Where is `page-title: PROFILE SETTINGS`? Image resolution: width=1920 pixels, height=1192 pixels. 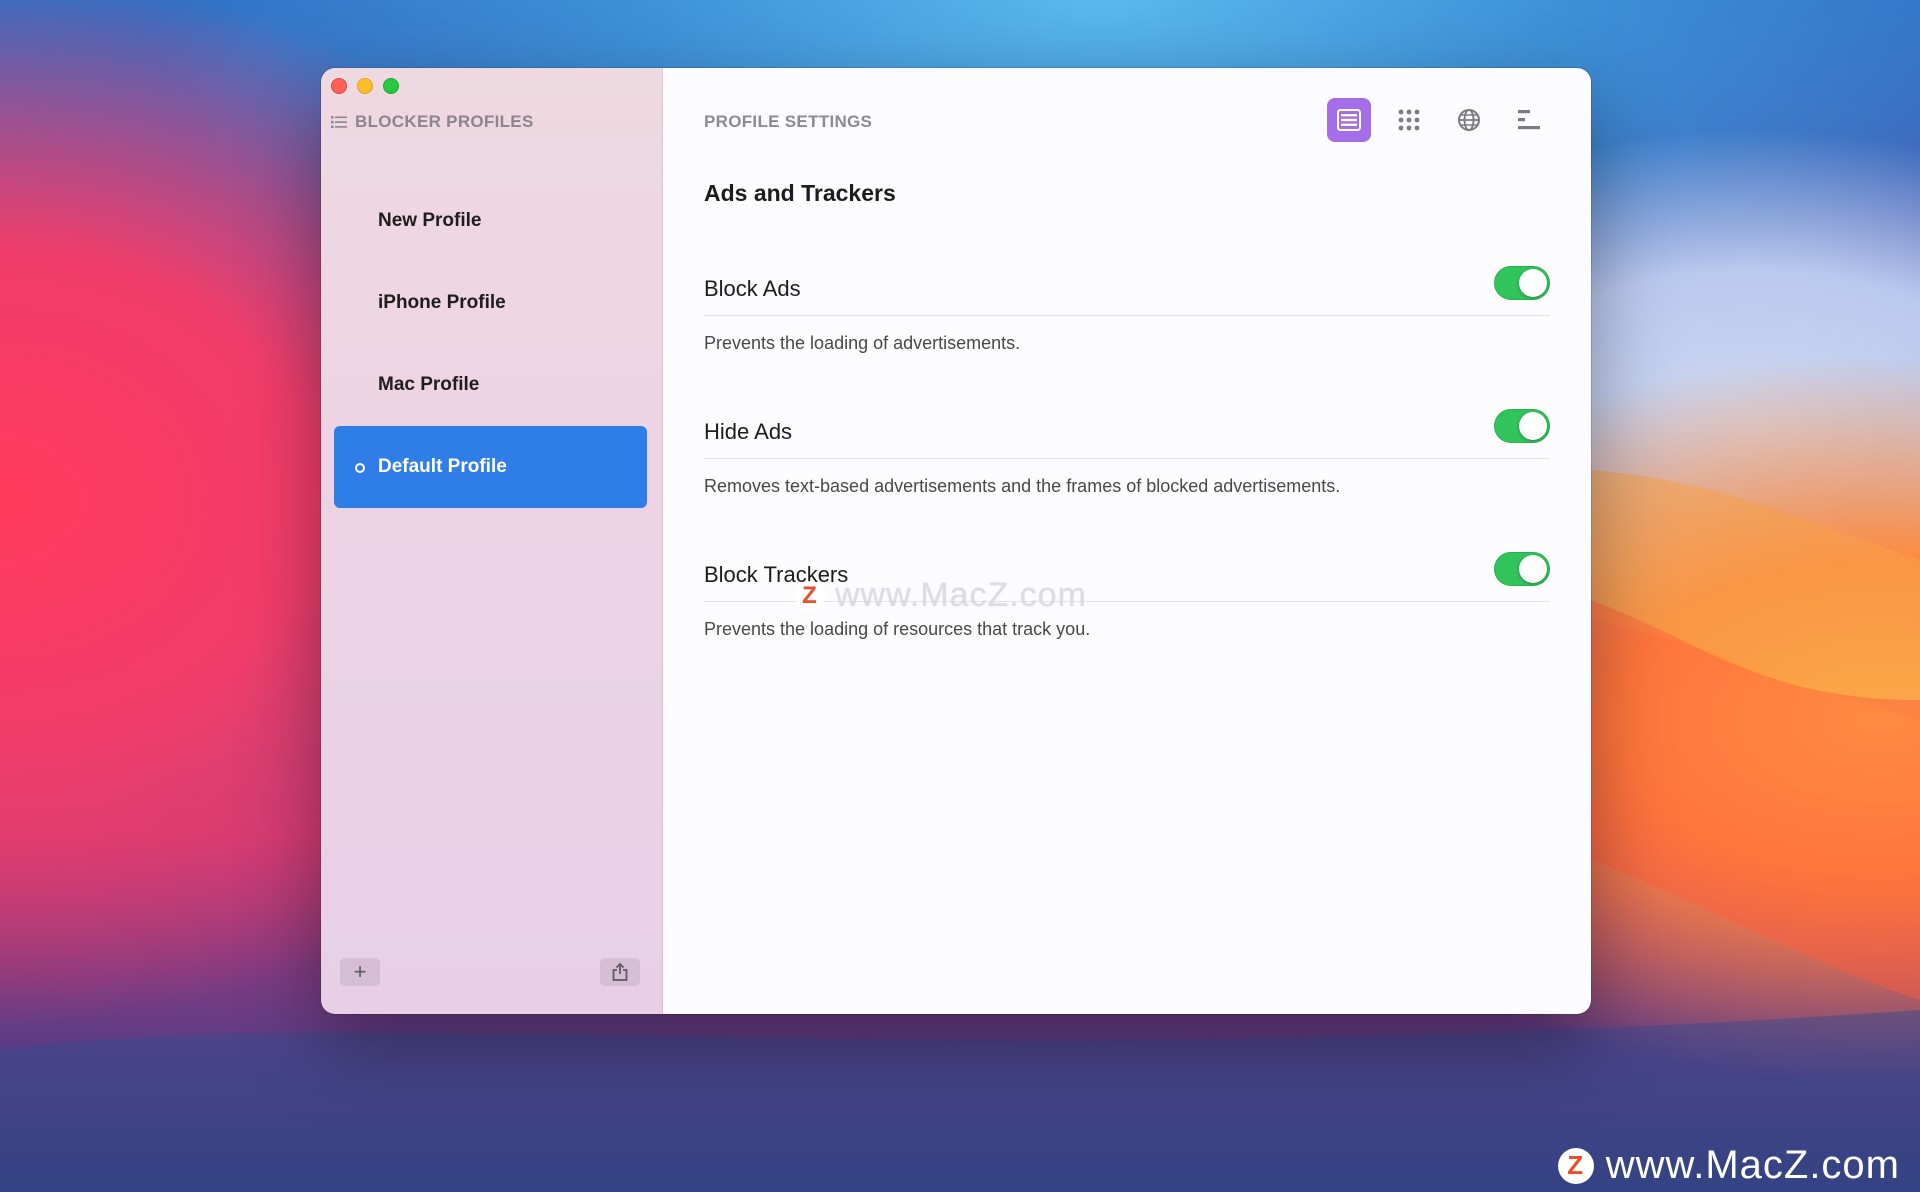
page-title: PROFILE SETTINGS is located at coordinates (788, 121).